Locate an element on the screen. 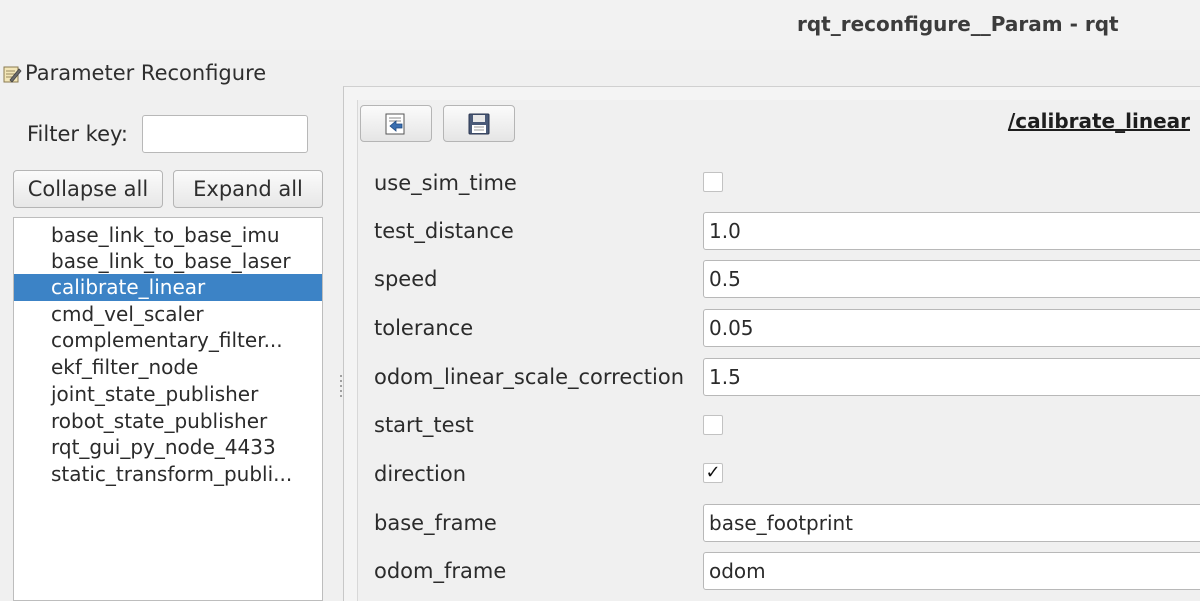 The image size is (1200, 601). param-label-odom-linear-scale-correction: odom_linear_scale_correction is located at coordinates (529, 377).